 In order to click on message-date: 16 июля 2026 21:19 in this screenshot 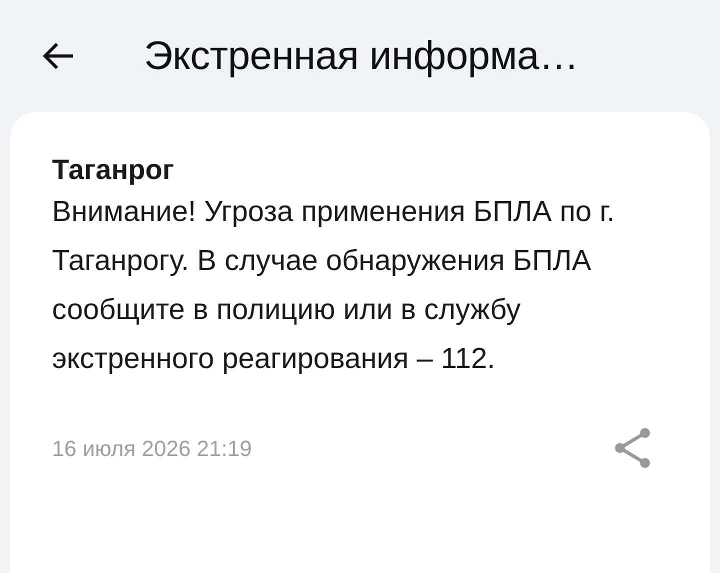, I will do `click(152, 448)`.